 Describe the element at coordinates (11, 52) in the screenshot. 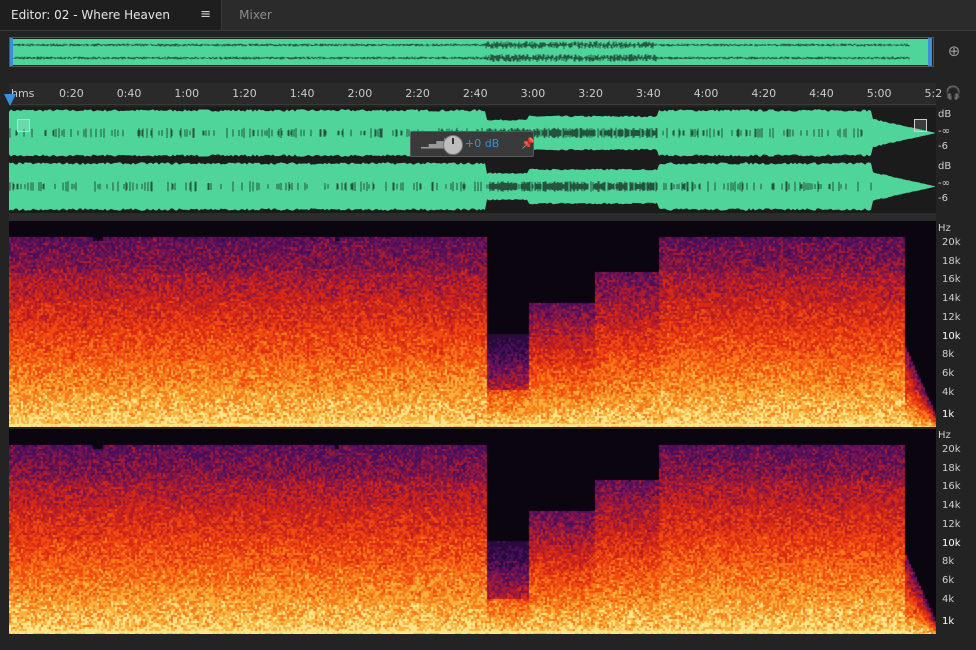

I see `overview-range-start-handle` at that location.